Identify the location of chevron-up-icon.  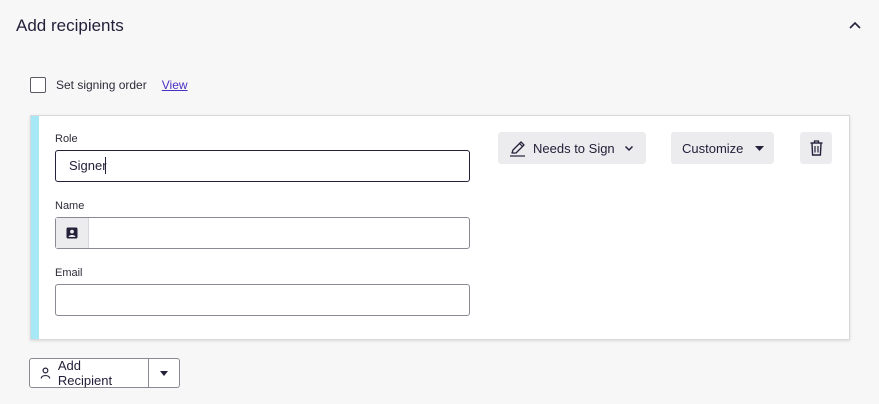
(855, 25).